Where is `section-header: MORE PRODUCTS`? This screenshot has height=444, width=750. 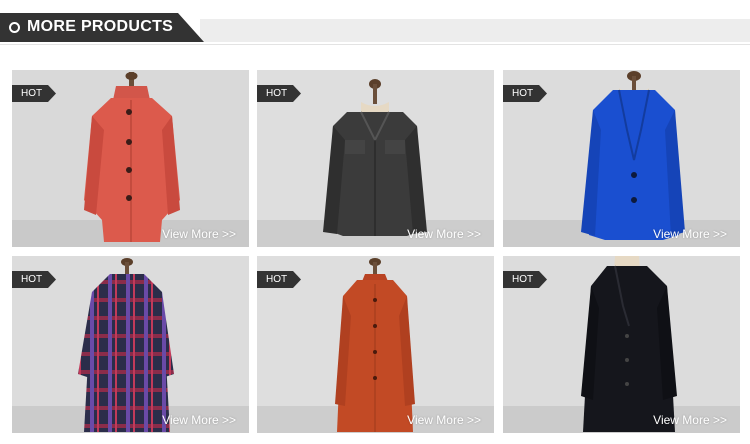 section-header: MORE PRODUCTS is located at coordinates (375, 29).